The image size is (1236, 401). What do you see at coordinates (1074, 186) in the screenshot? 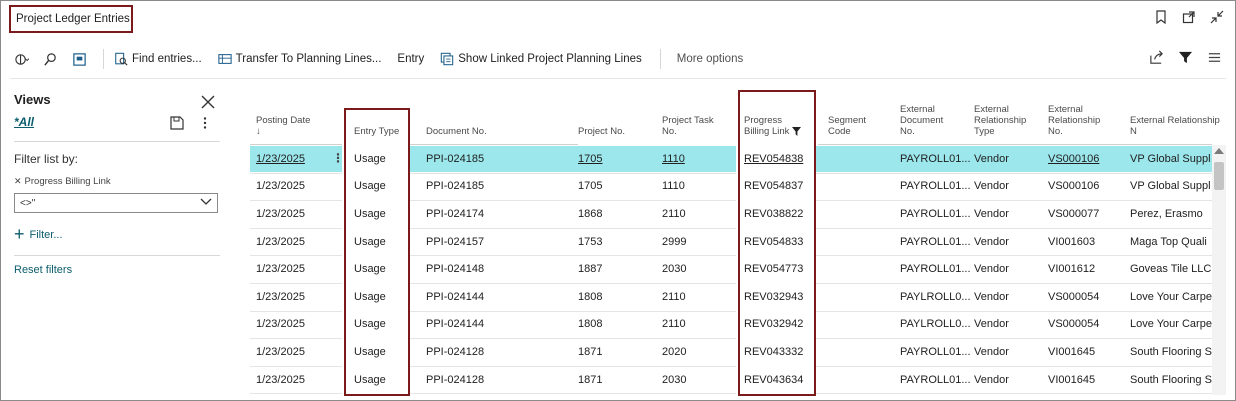
I see `cell-external-relationship-no: VS000106` at bounding box center [1074, 186].